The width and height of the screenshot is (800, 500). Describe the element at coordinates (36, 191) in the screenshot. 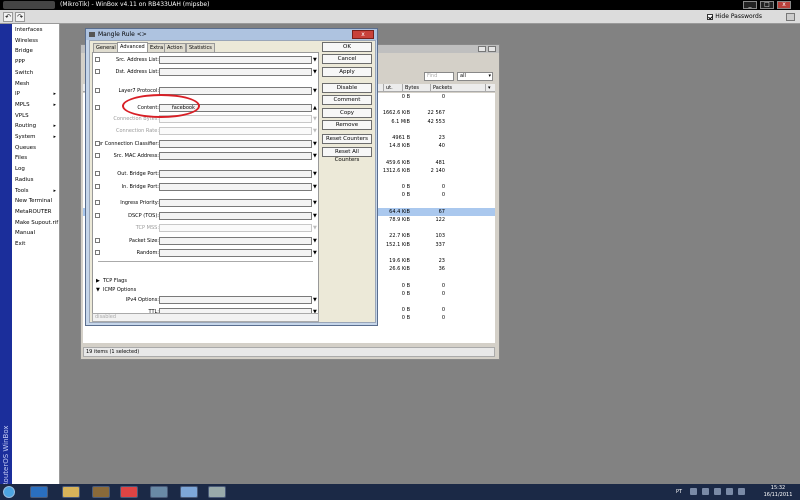

I see `menu-item-tools: Tools ▸` at that location.